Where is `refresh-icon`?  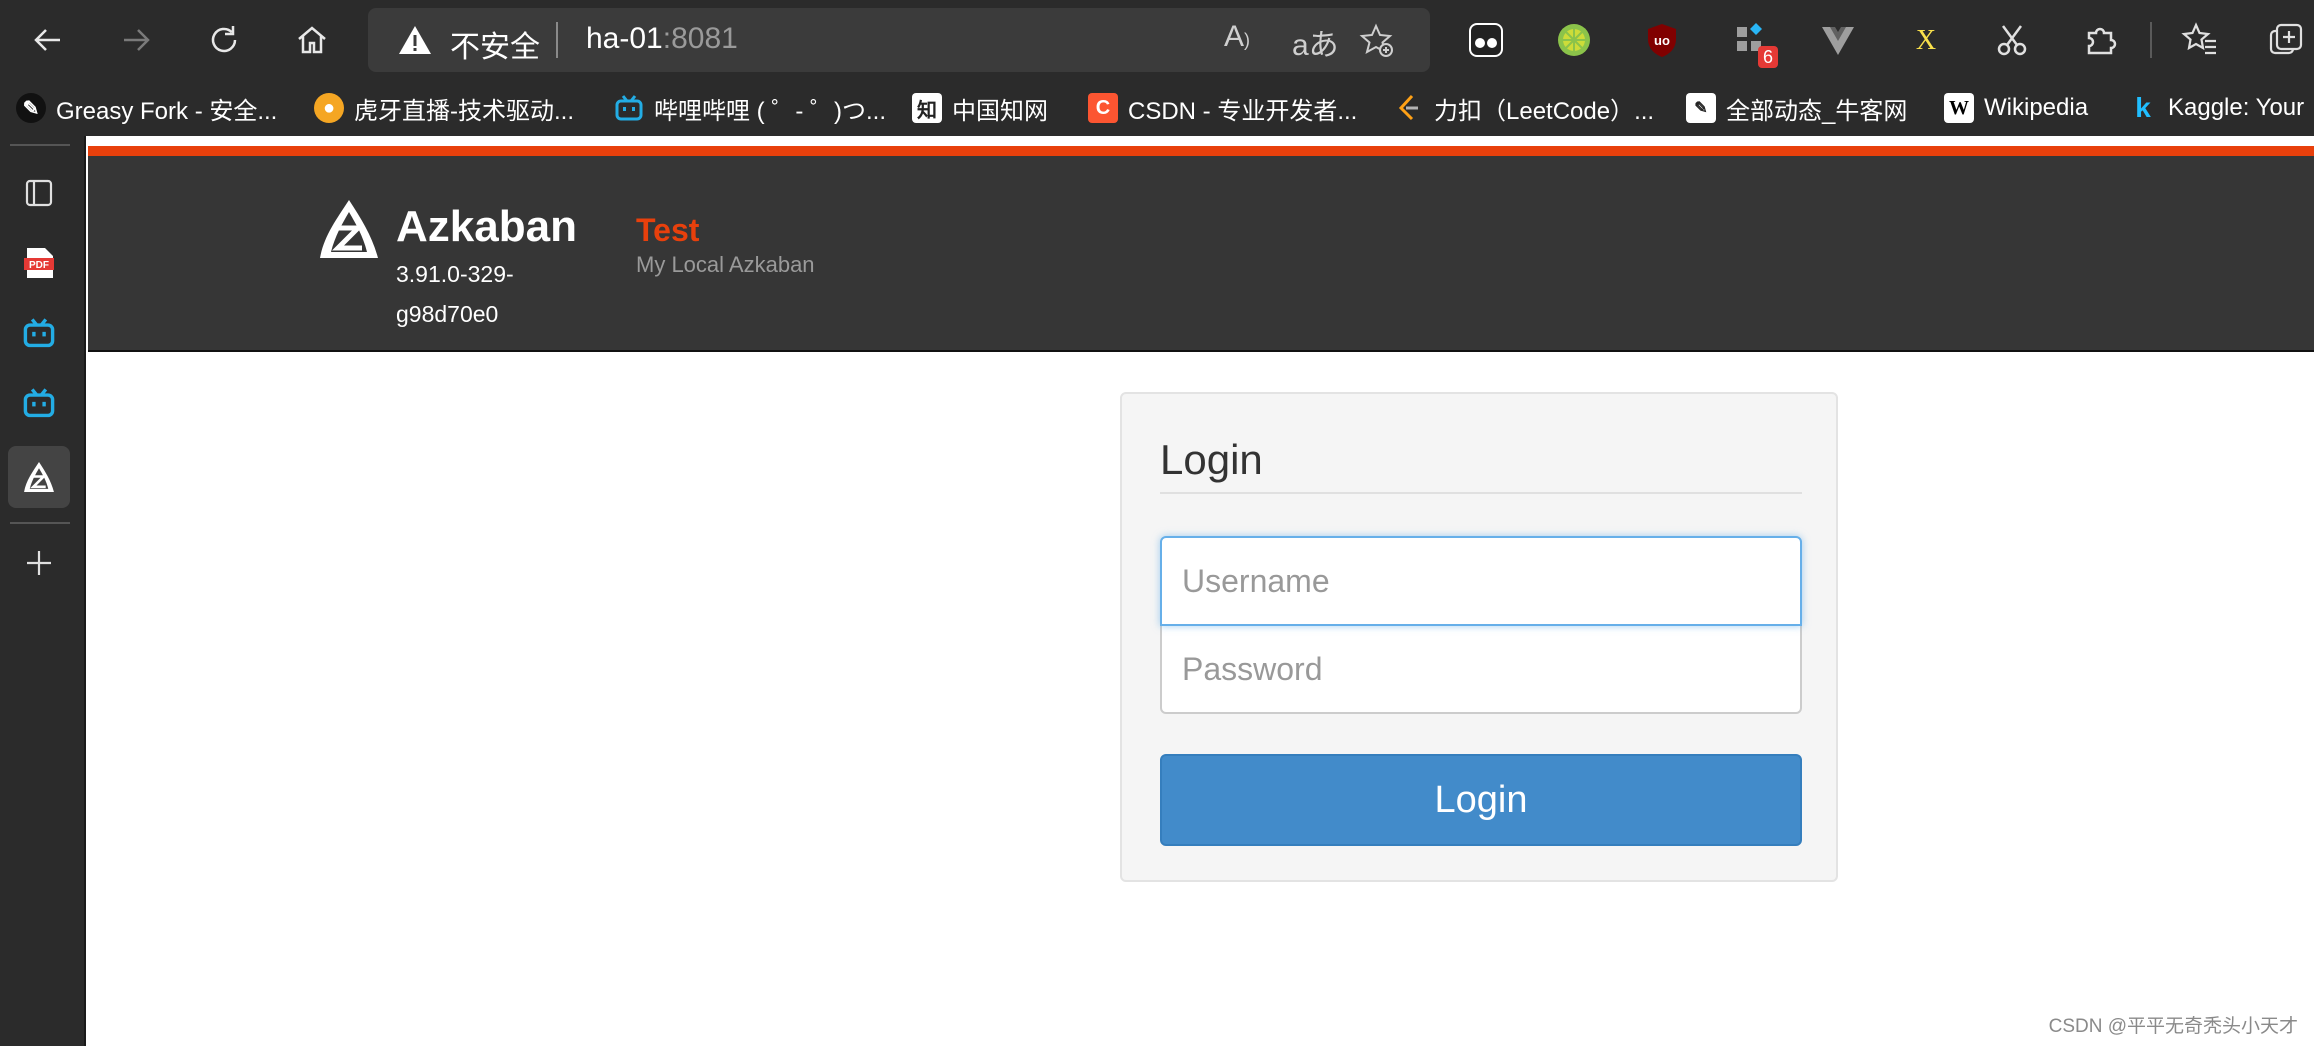
refresh-icon is located at coordinates (224, 39).